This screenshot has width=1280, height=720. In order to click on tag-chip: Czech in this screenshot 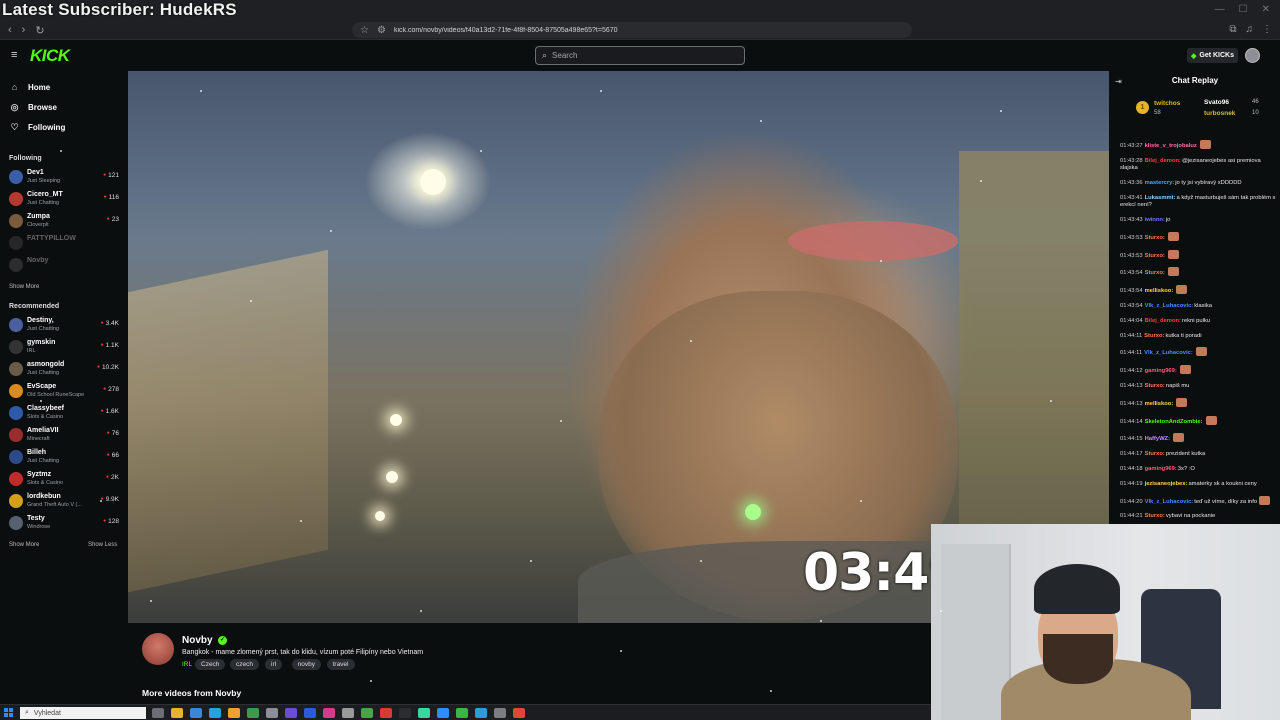, I will do `click(210, 664)`.